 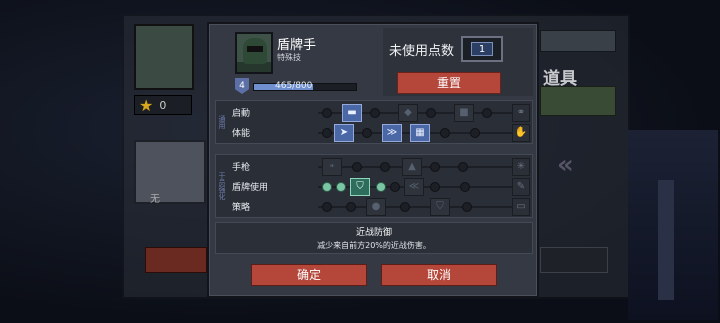 I want to click on background-top-right-box, so click(x=578, y=41).